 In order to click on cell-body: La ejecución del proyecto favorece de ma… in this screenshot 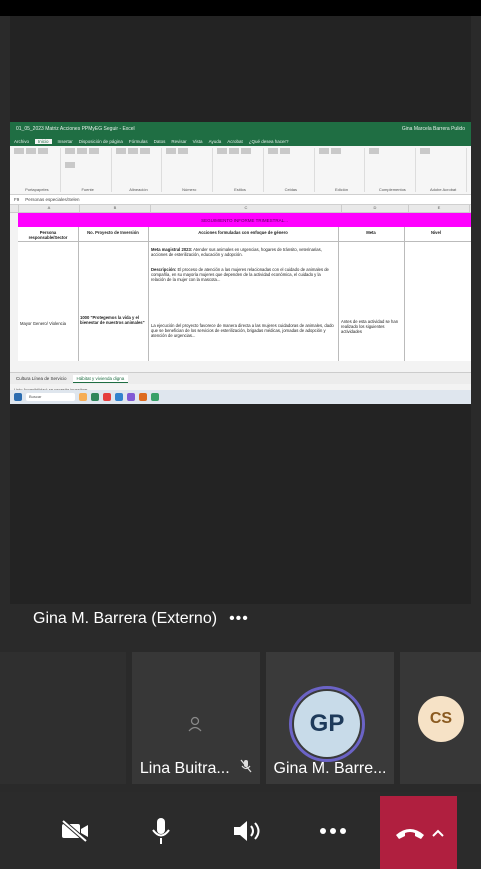, I will do `click(243, 330)`.